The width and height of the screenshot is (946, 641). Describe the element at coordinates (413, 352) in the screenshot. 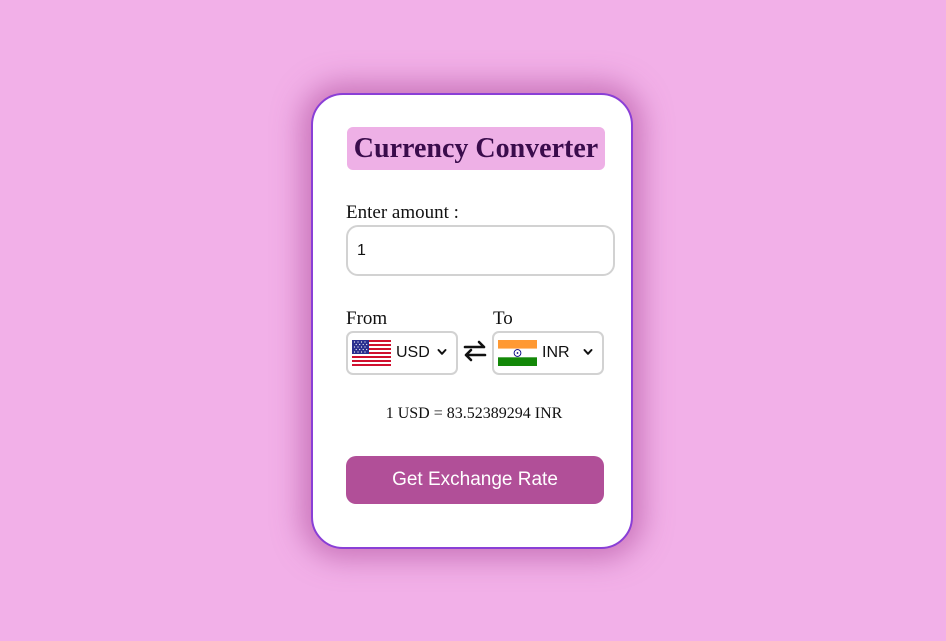

I see `from-currency-code: USD` at that location.